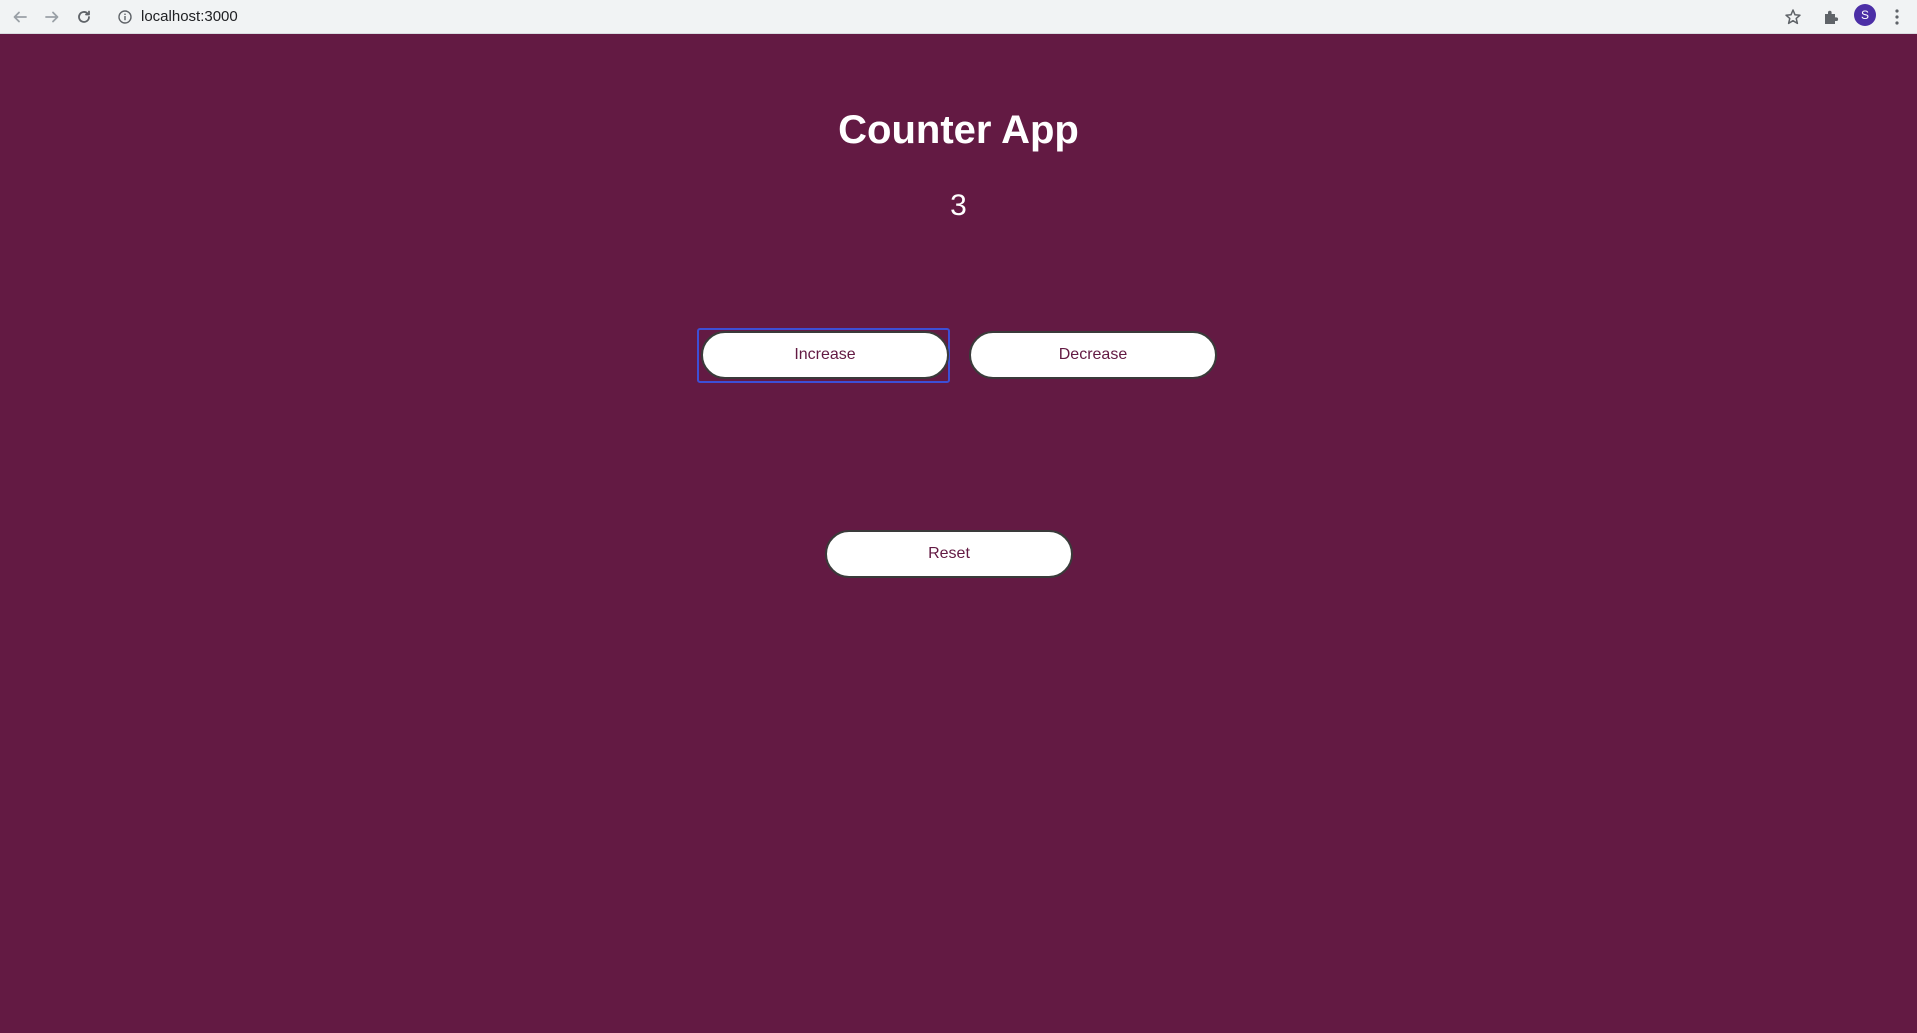 Image resolution: width=1917 pixels, height=1033 pixels. I want to click on arrow-left-icon, so click(20, 17).